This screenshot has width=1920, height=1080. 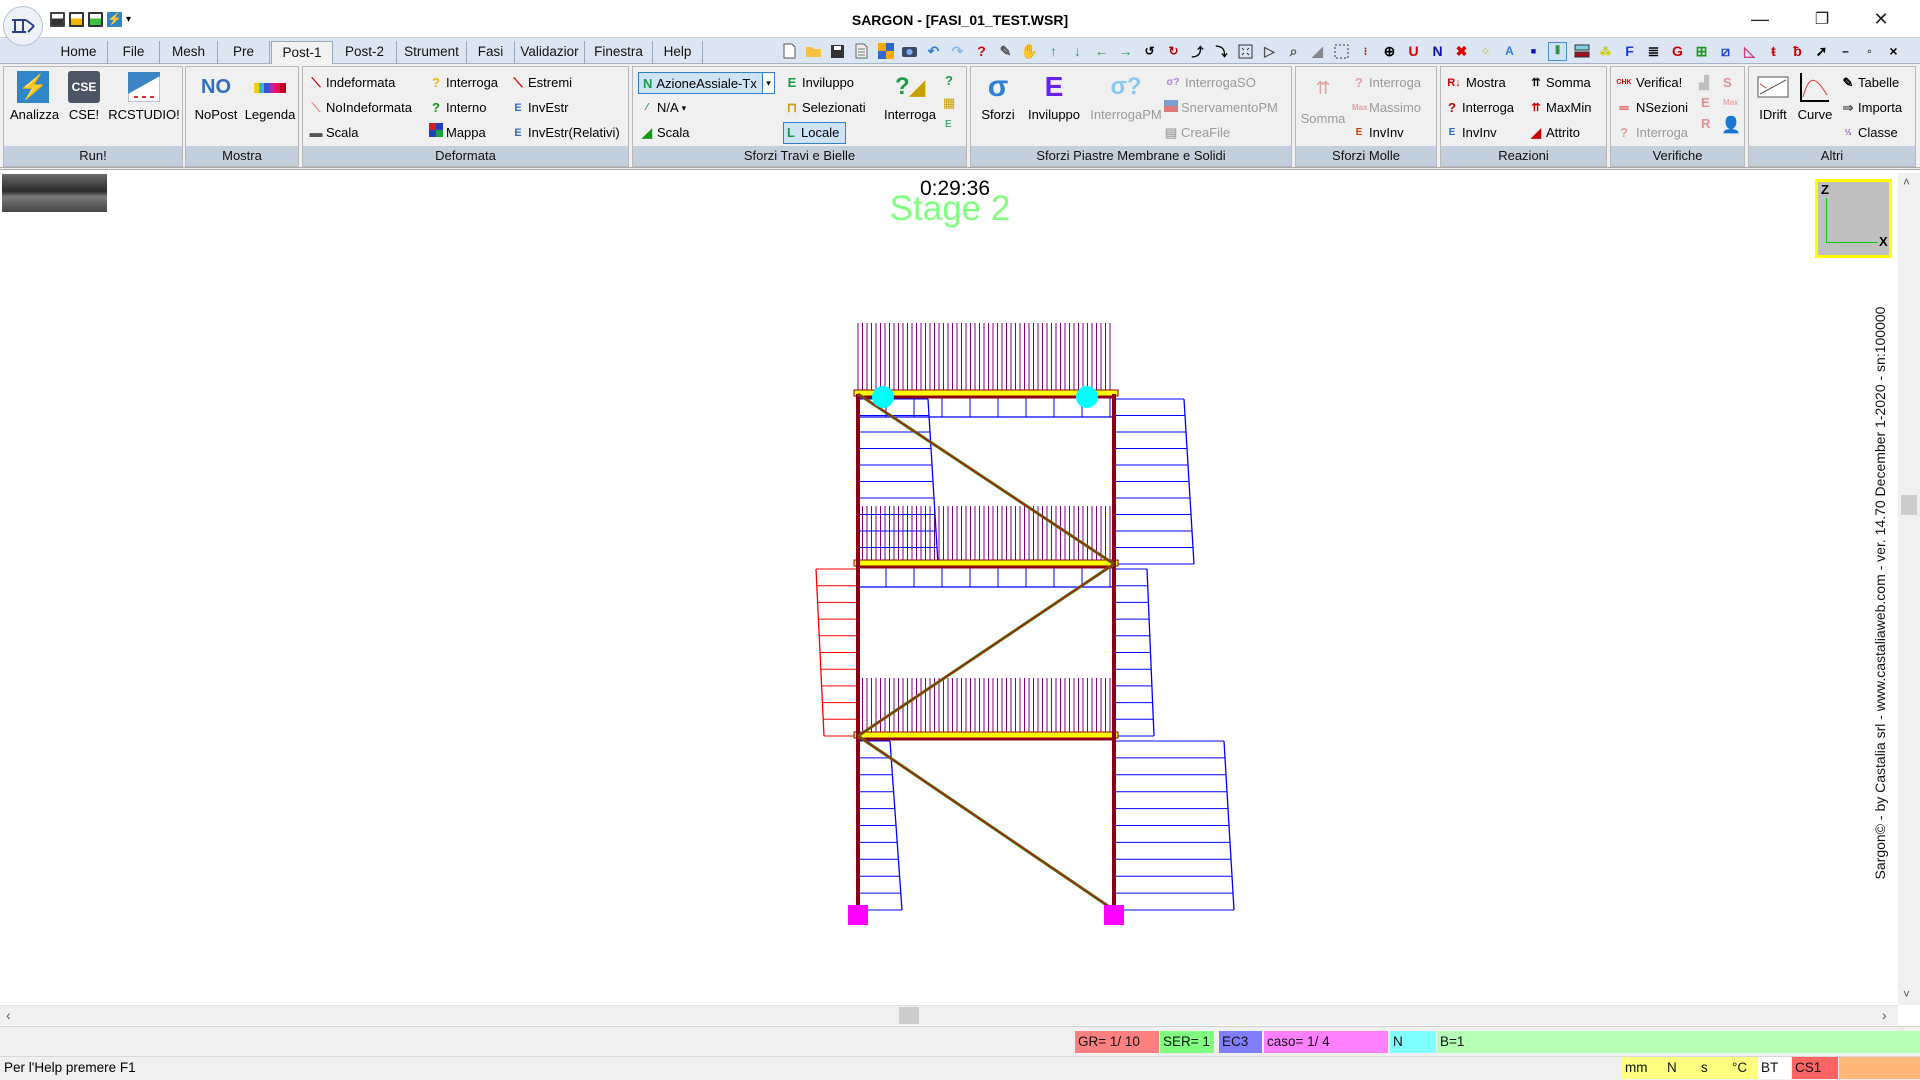 I want to click on section-icon: ◢, so click(x=1317, y=51).